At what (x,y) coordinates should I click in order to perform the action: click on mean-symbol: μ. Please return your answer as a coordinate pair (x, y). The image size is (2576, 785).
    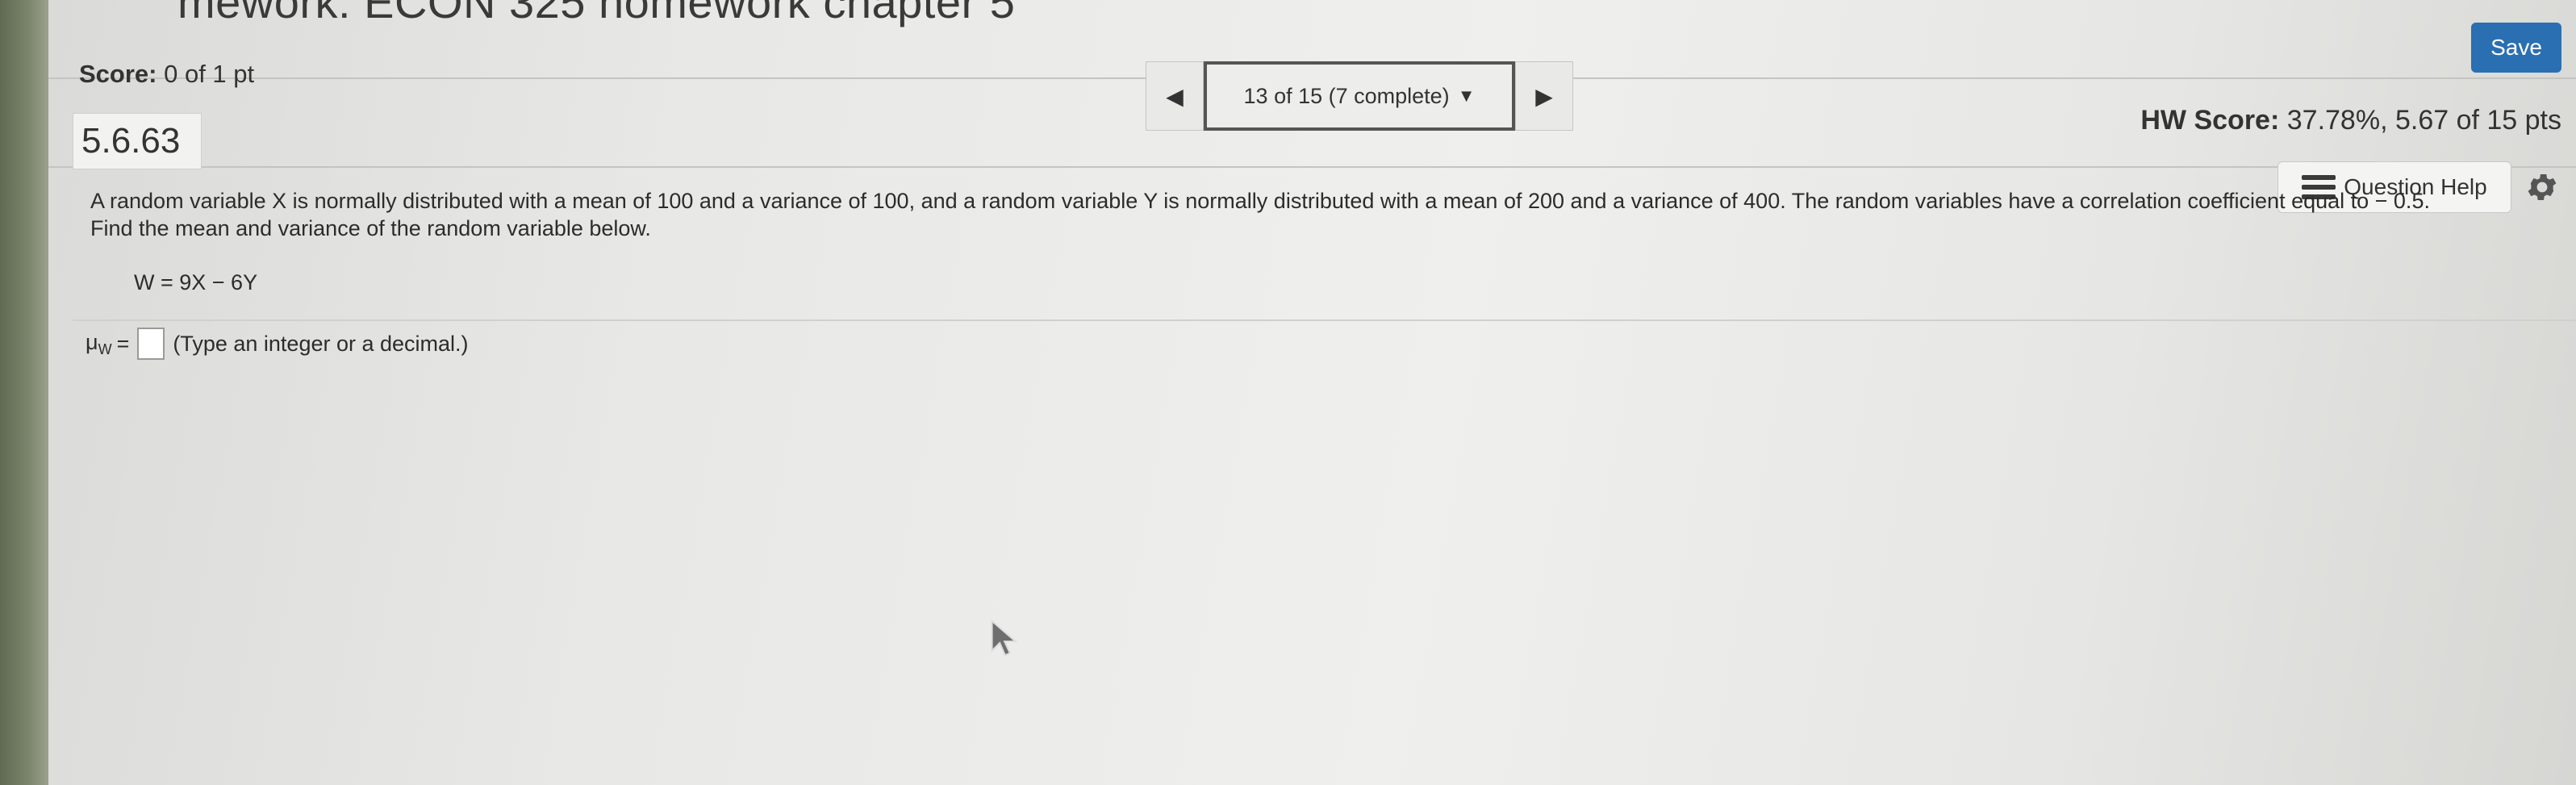
    Looking at the image, I should click on (92, 341).